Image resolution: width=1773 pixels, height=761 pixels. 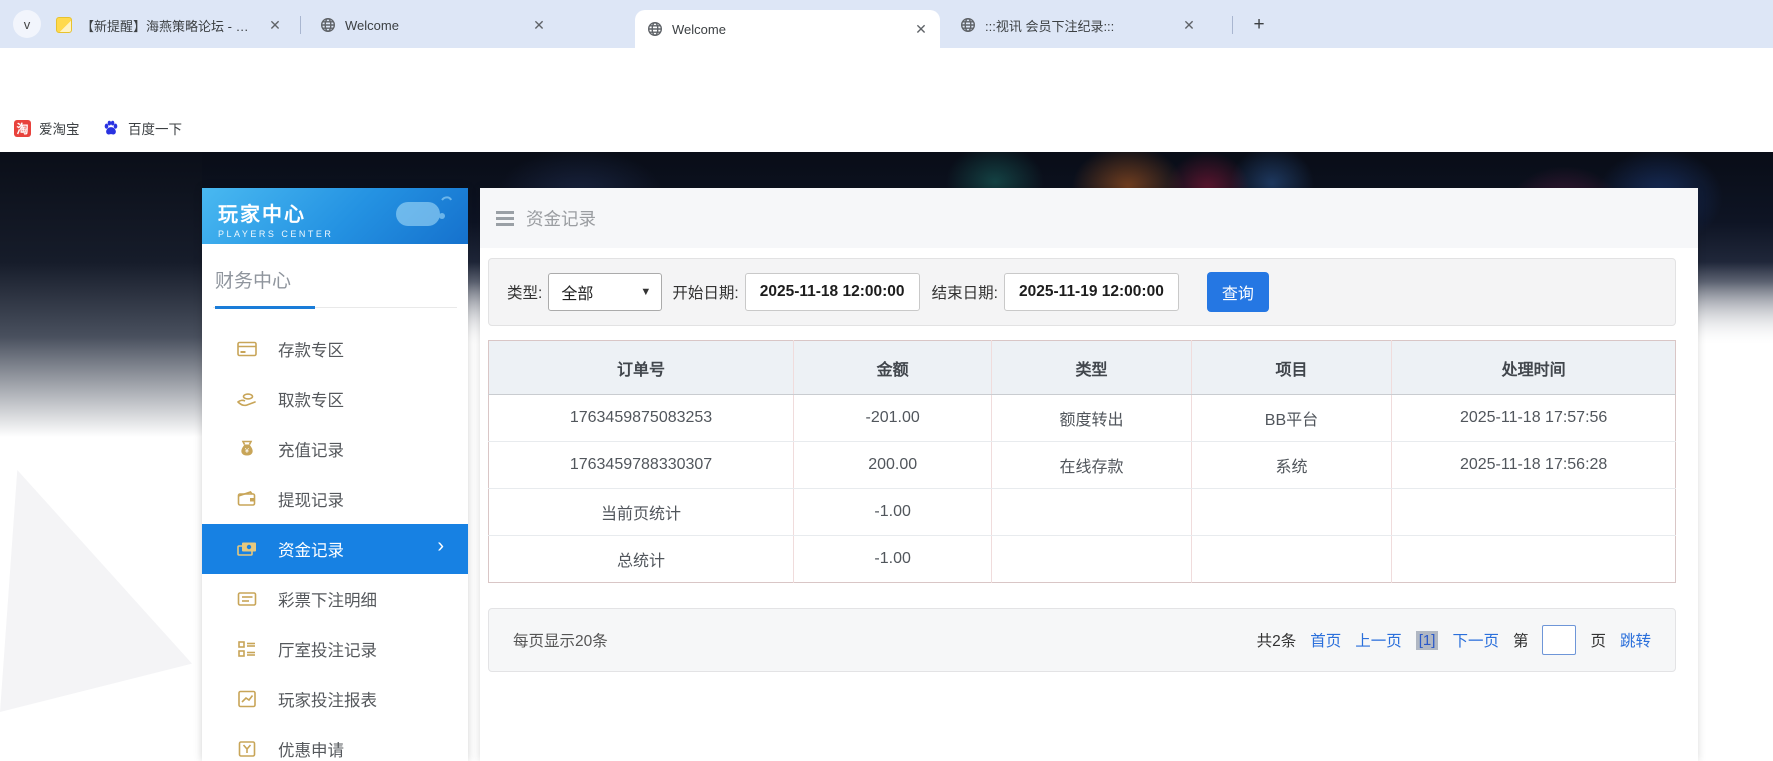 What do you see at coordinates (577, 294) in the screenshot?
I see `type-select-value: 全部` at bounding box center [577, 294].